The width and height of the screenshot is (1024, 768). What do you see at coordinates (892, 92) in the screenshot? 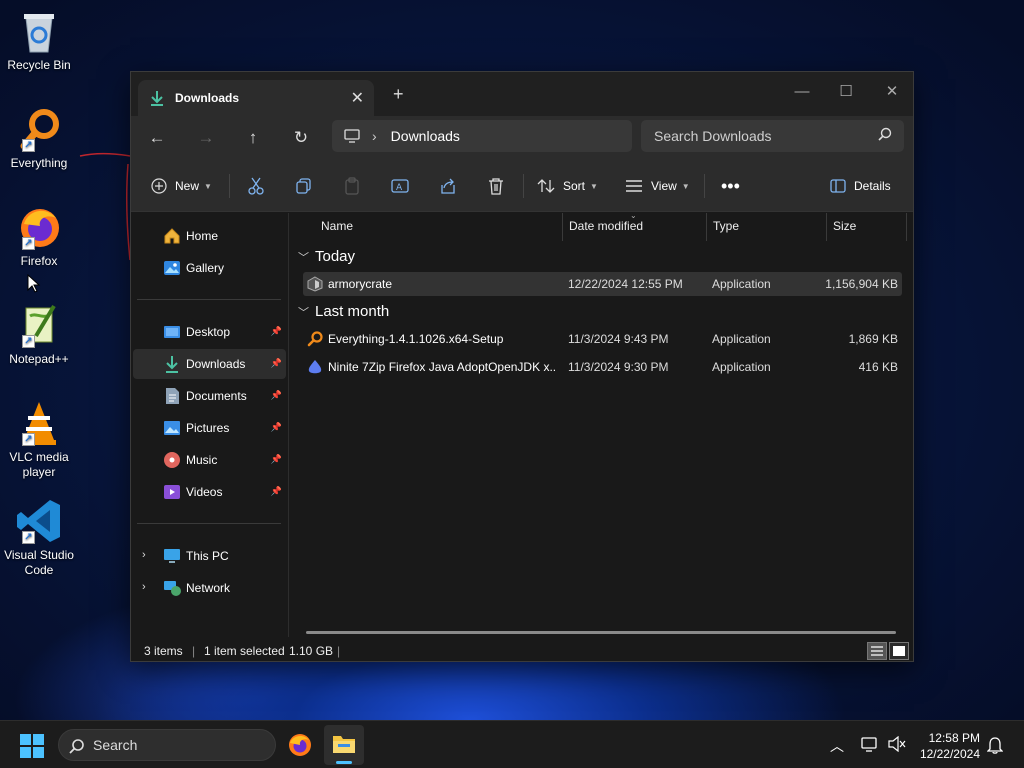
I see `close-window-button: ✕` at bounding box center [892, 92].